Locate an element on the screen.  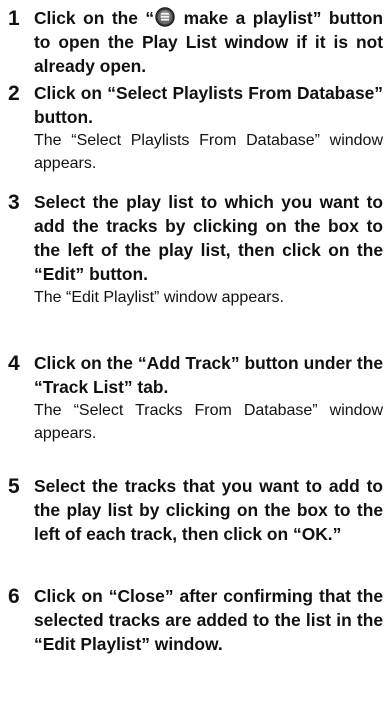
step-number: 5 is located at coordinates (14, 486).